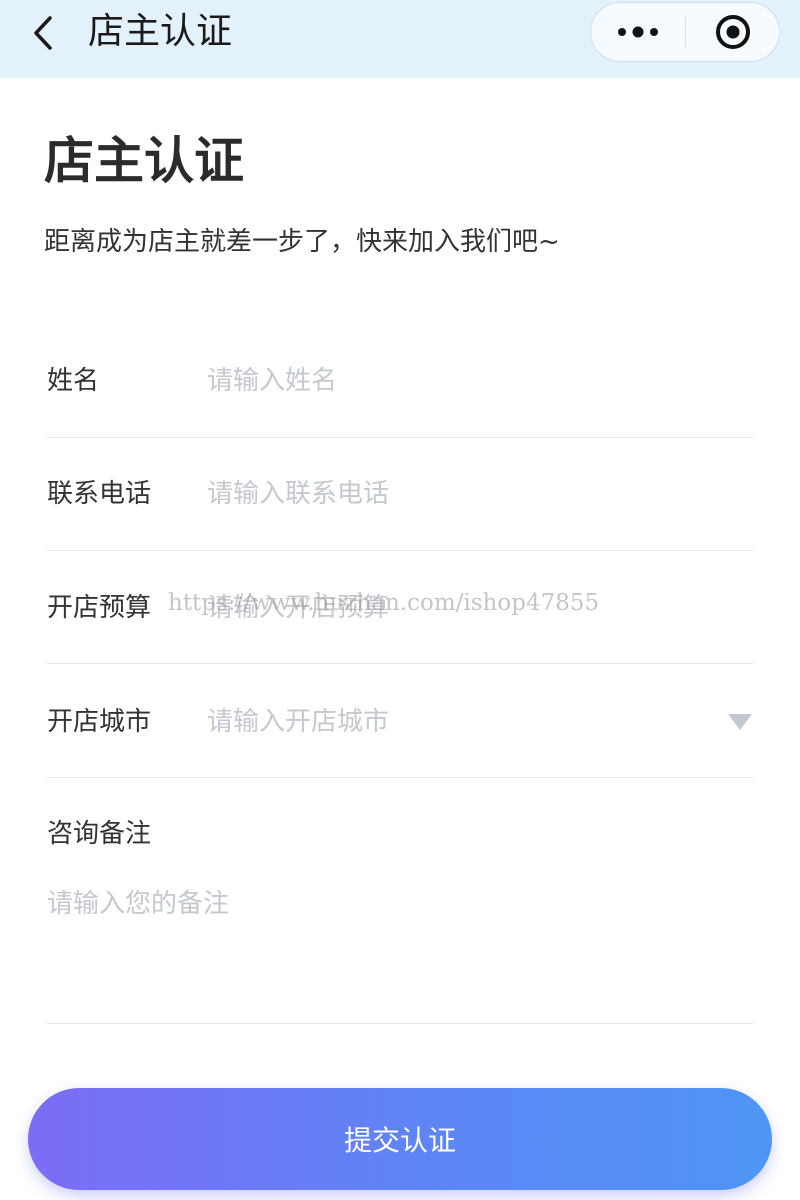 The width and height of the screenshot is (800, 1200). Describe the element at coordinates (457, 494) in the screenshot. I see `phone-input` at that location.